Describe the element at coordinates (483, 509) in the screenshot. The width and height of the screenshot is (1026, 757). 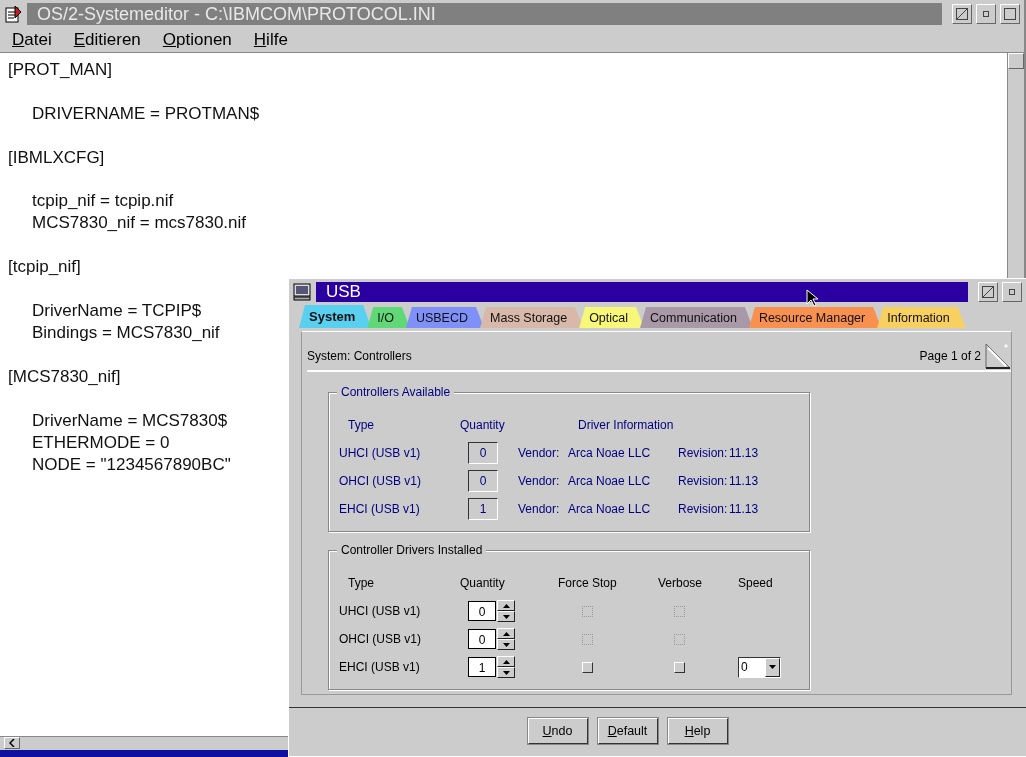
I see `quantity-field: 1` at that location.